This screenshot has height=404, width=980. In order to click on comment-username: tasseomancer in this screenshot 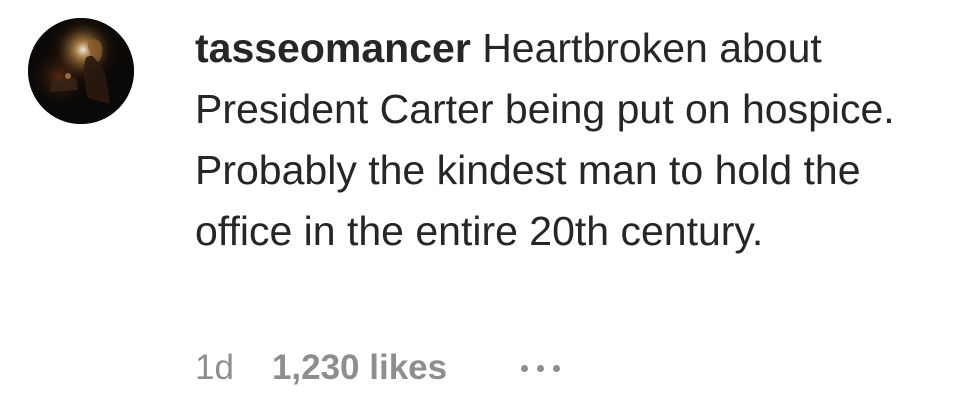, I will do `click(333, 48)`.